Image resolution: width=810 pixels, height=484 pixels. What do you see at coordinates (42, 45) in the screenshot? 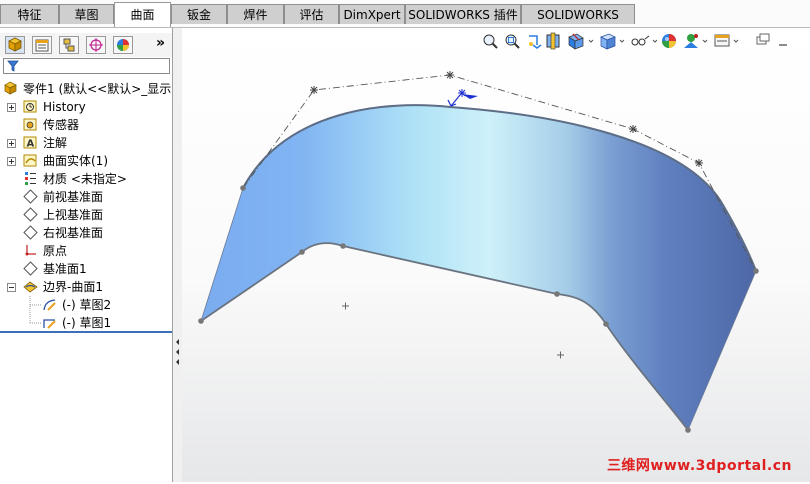
I see `property-manager-icon` at bounding box center [42, 45].